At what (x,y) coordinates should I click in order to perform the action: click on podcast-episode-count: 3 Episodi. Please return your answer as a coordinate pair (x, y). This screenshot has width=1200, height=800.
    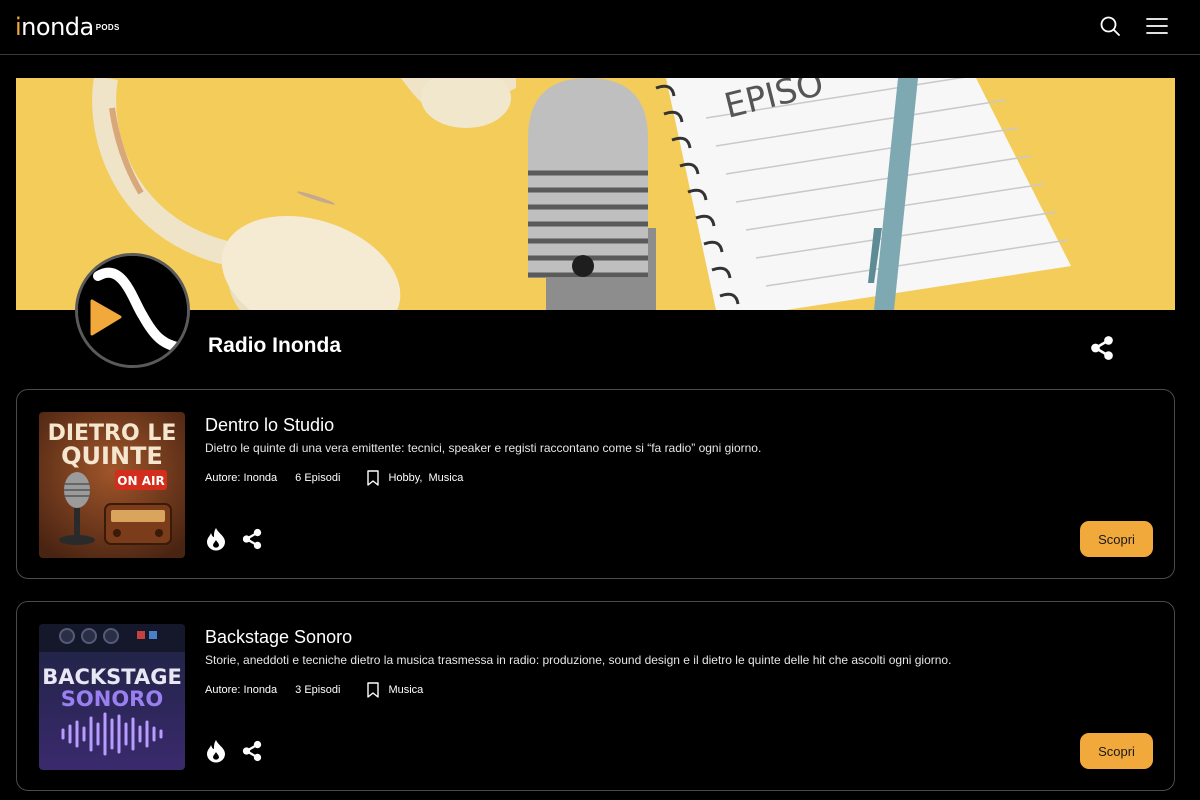
    Looking at the image, I should click on (318, 690).